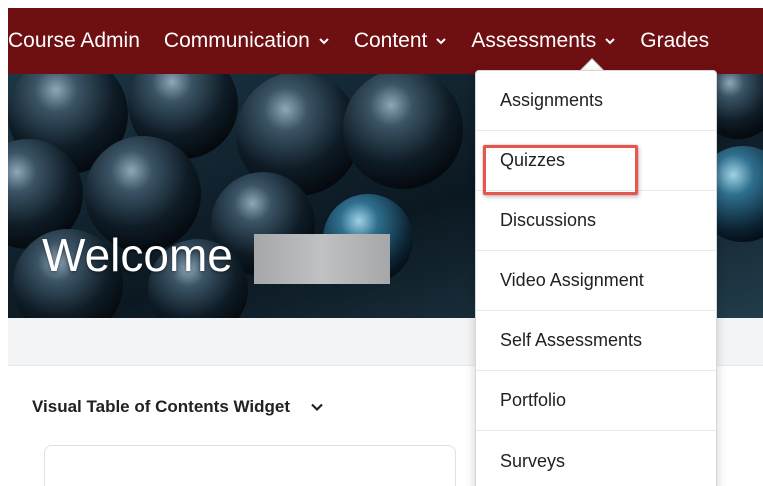 The height and width of the screenshot is (486, 763). I want to click on menu-item-label: Portfolio, so click(533, 400).